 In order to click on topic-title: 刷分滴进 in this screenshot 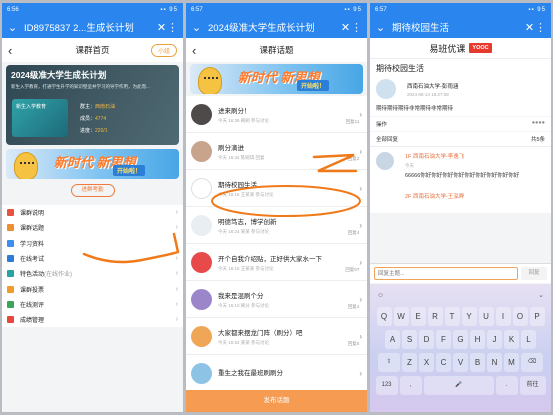, I will do `click(231, 148)`.